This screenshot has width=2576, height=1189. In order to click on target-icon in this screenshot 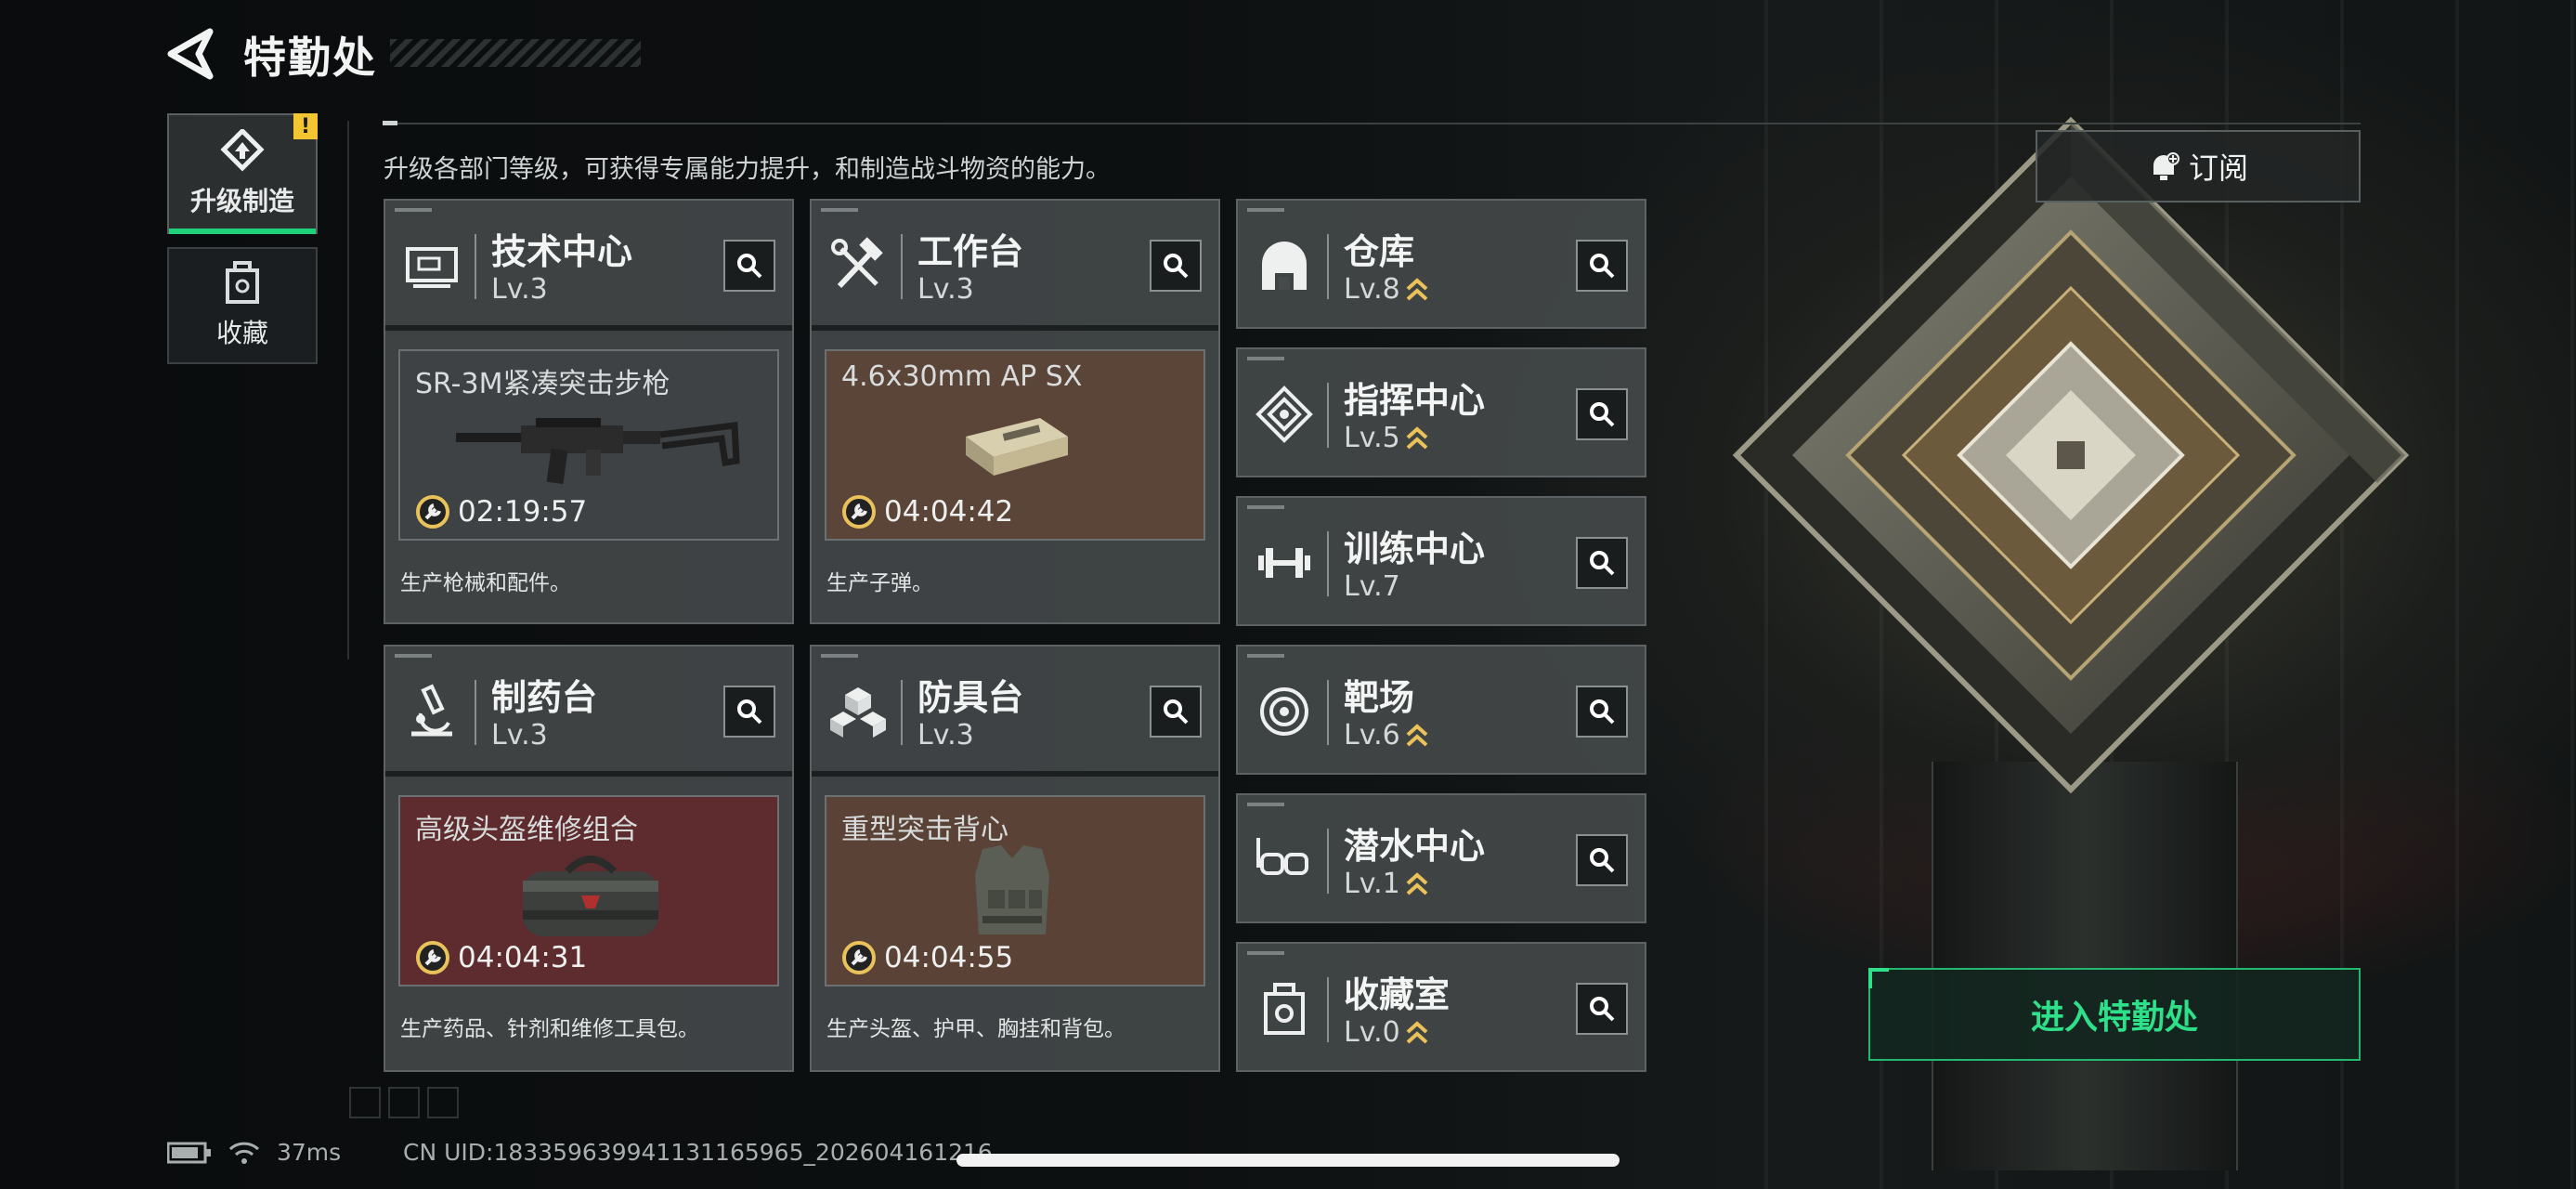, I will do `click(1284, 711)`.